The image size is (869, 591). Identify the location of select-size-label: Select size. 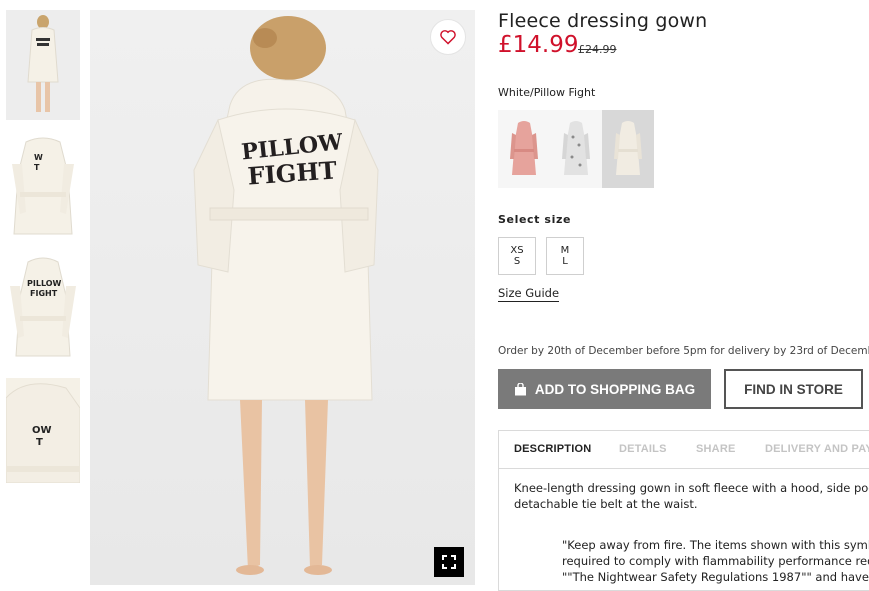
(535, 219).